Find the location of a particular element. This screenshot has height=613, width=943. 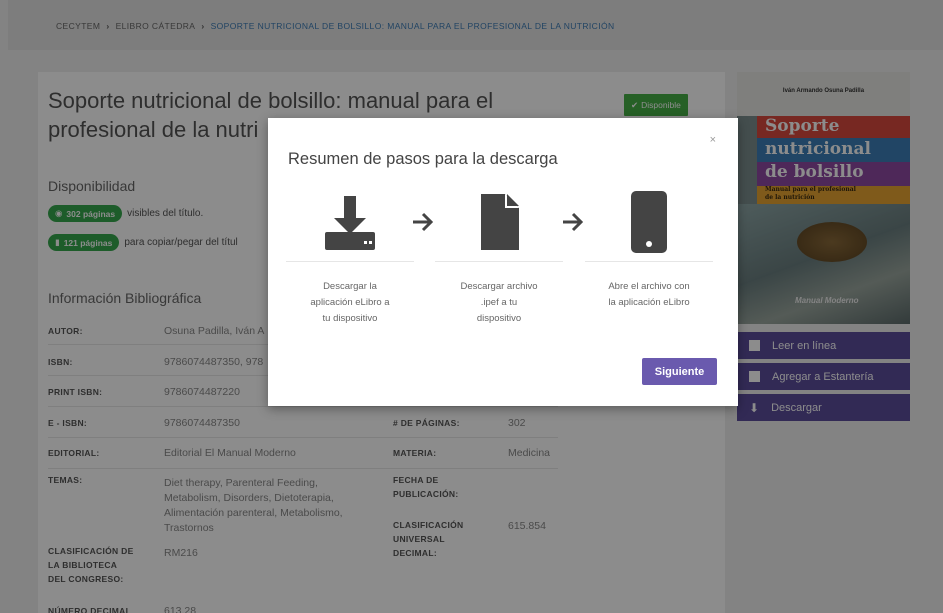

step-1-line: aplicación eLibro a is located at coordinates (350, 302).